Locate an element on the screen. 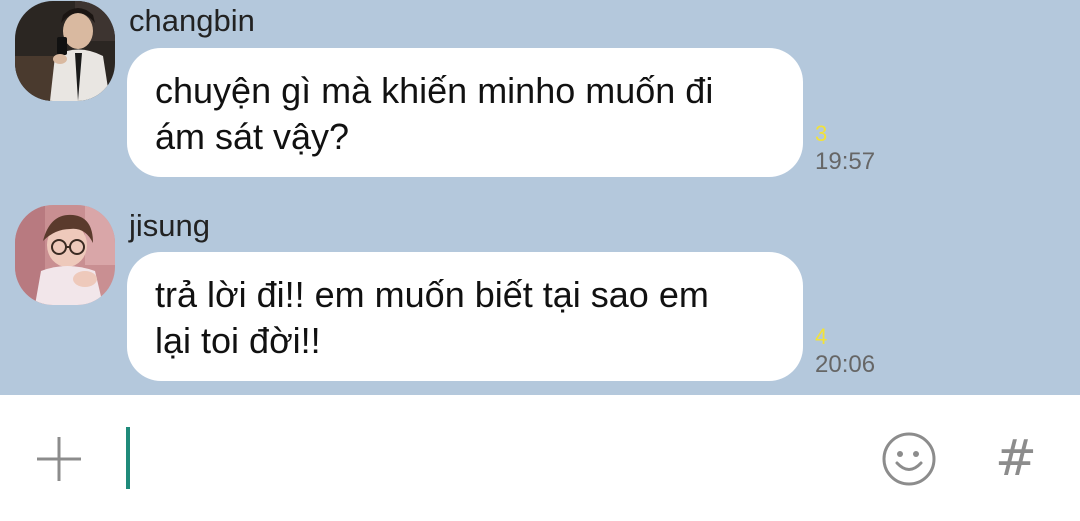  message-meta: 4 20:06 is located at coordinates (865, 352).